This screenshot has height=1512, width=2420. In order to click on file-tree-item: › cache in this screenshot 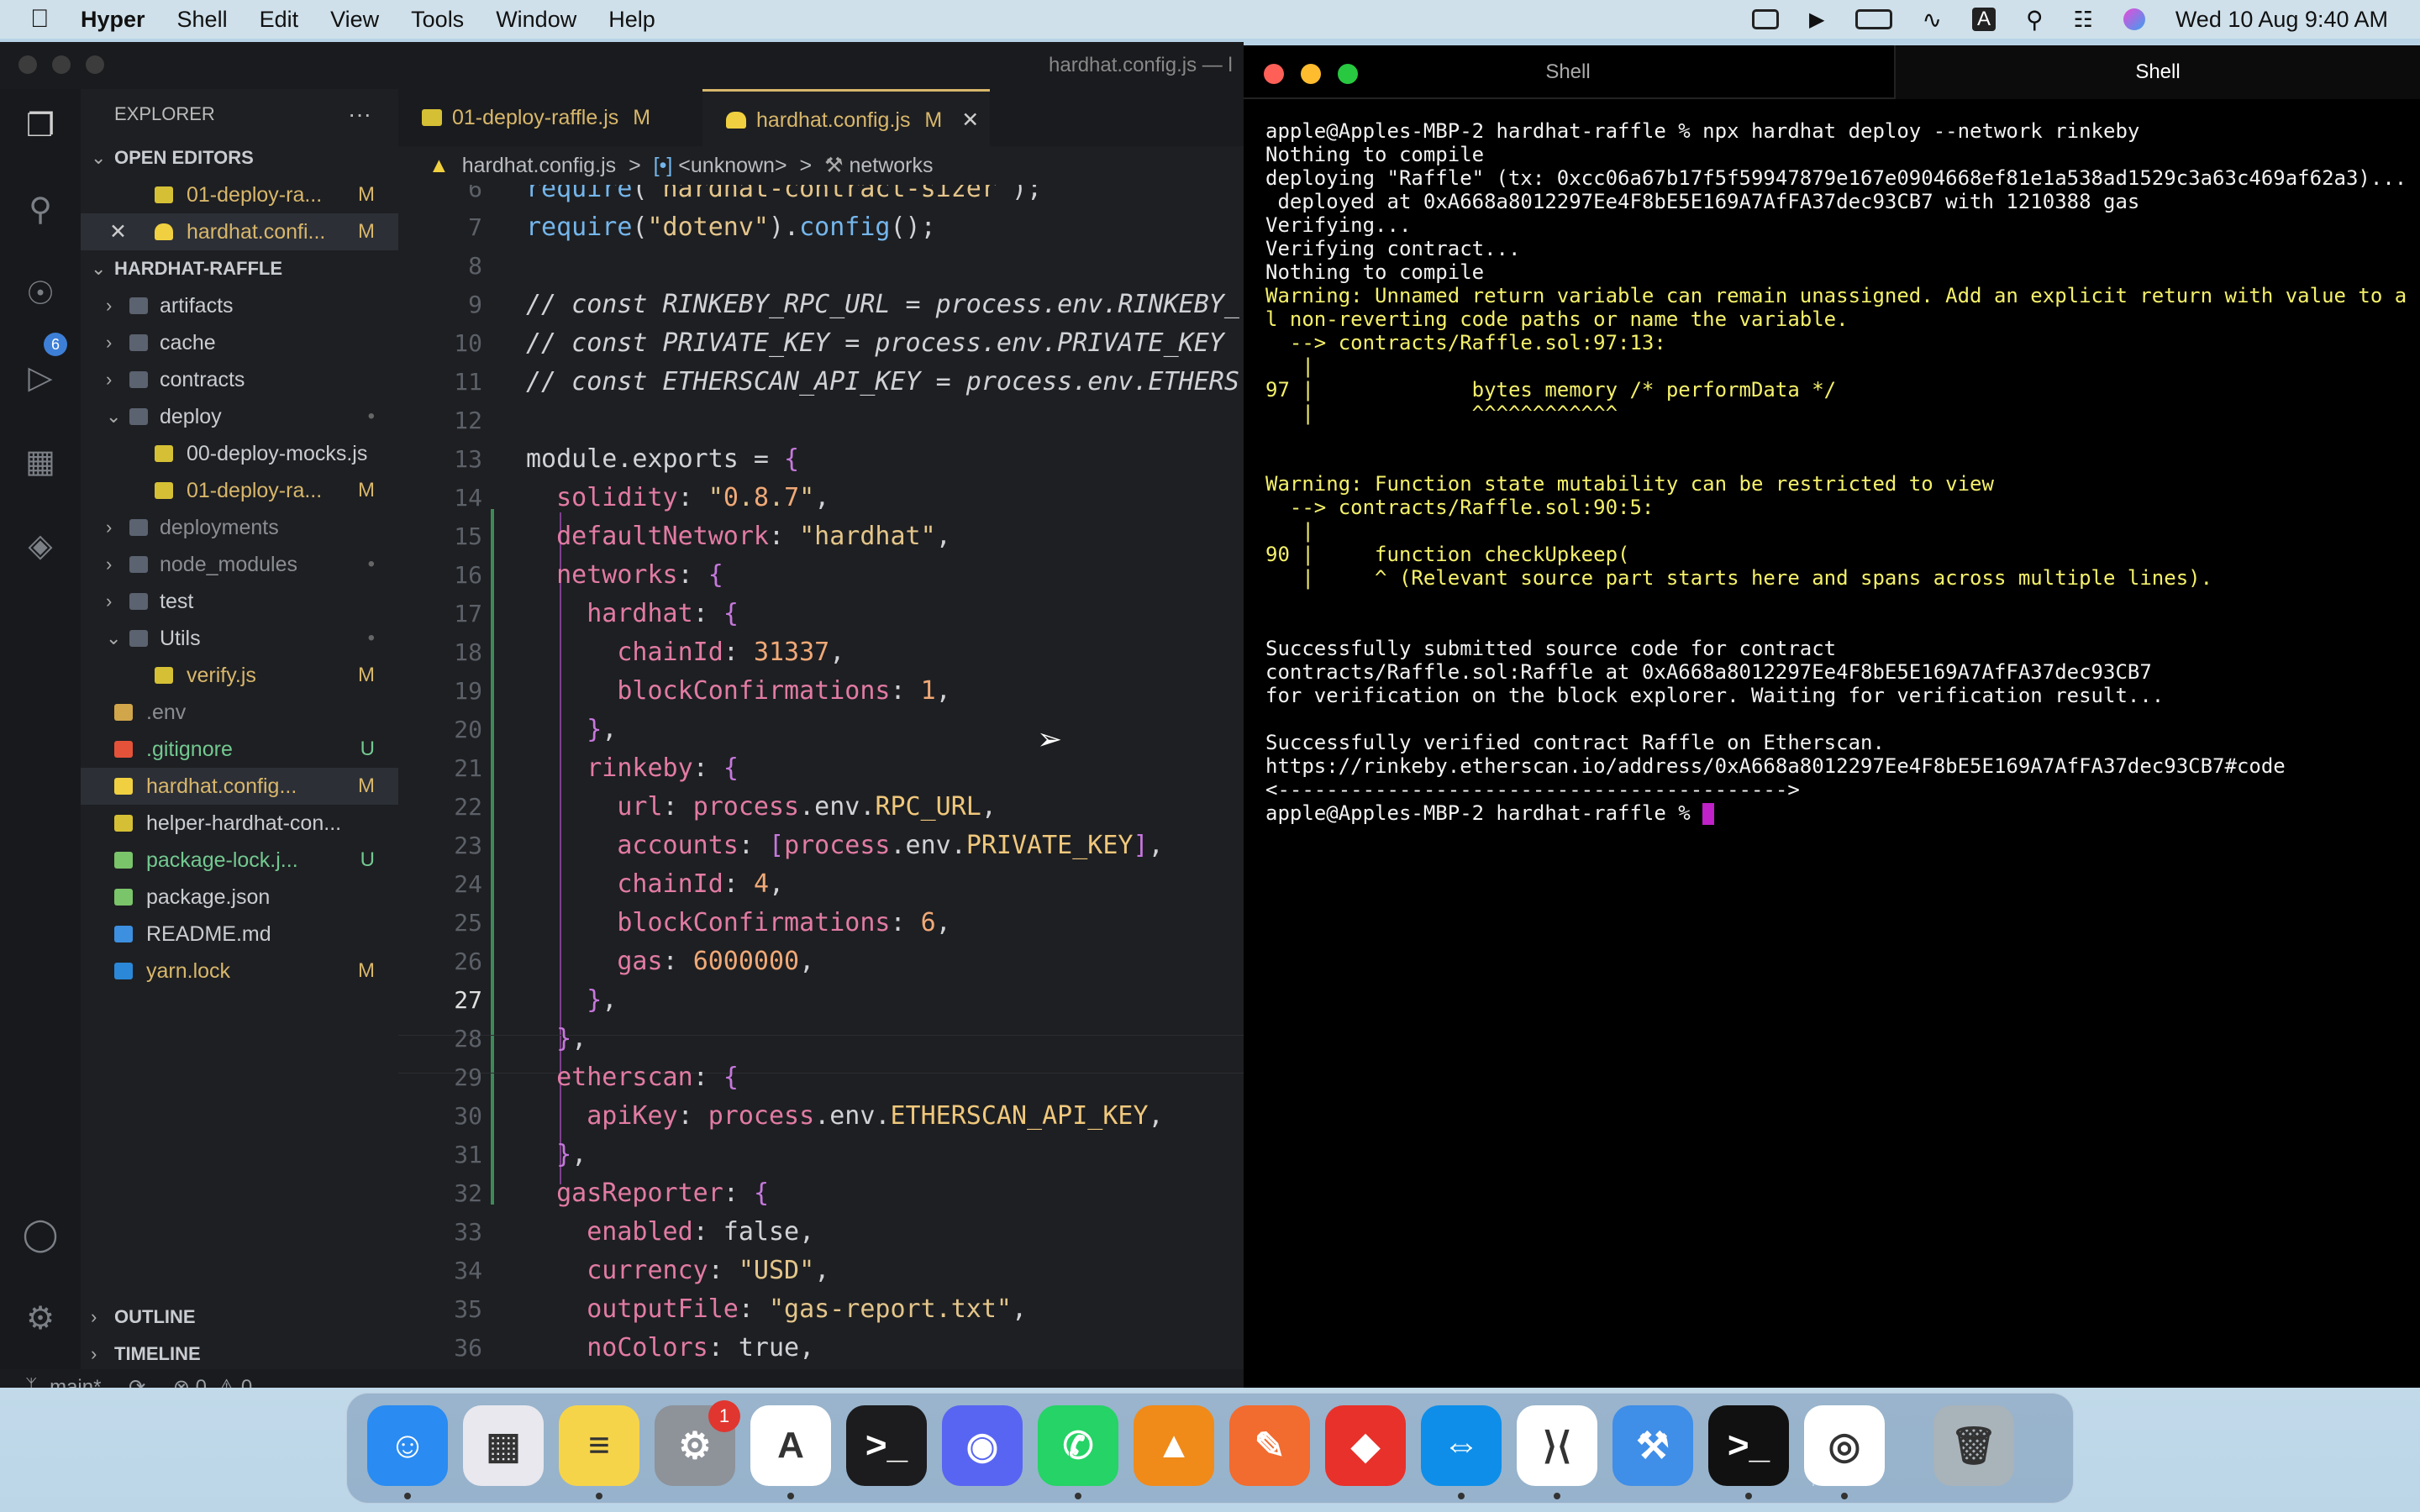, I will do `click(240, 342)`.